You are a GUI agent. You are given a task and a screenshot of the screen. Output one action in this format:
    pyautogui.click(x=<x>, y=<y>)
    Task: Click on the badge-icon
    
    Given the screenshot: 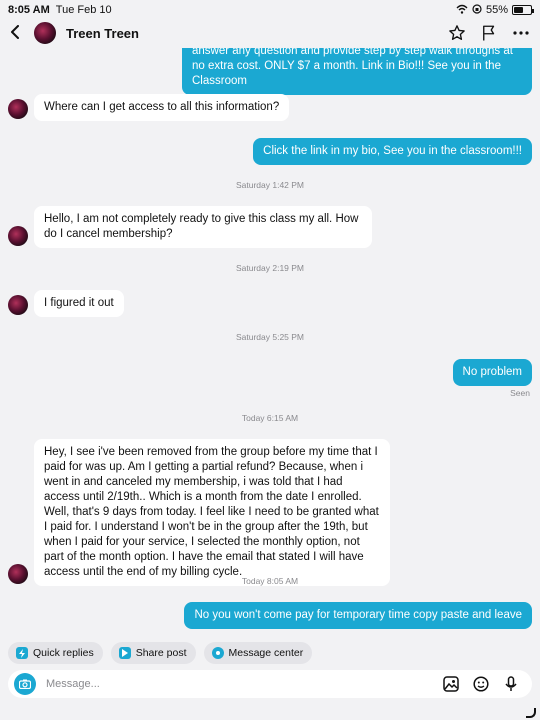 What is the action you would take?
    pyautogui.click(x=217, y=653)
    